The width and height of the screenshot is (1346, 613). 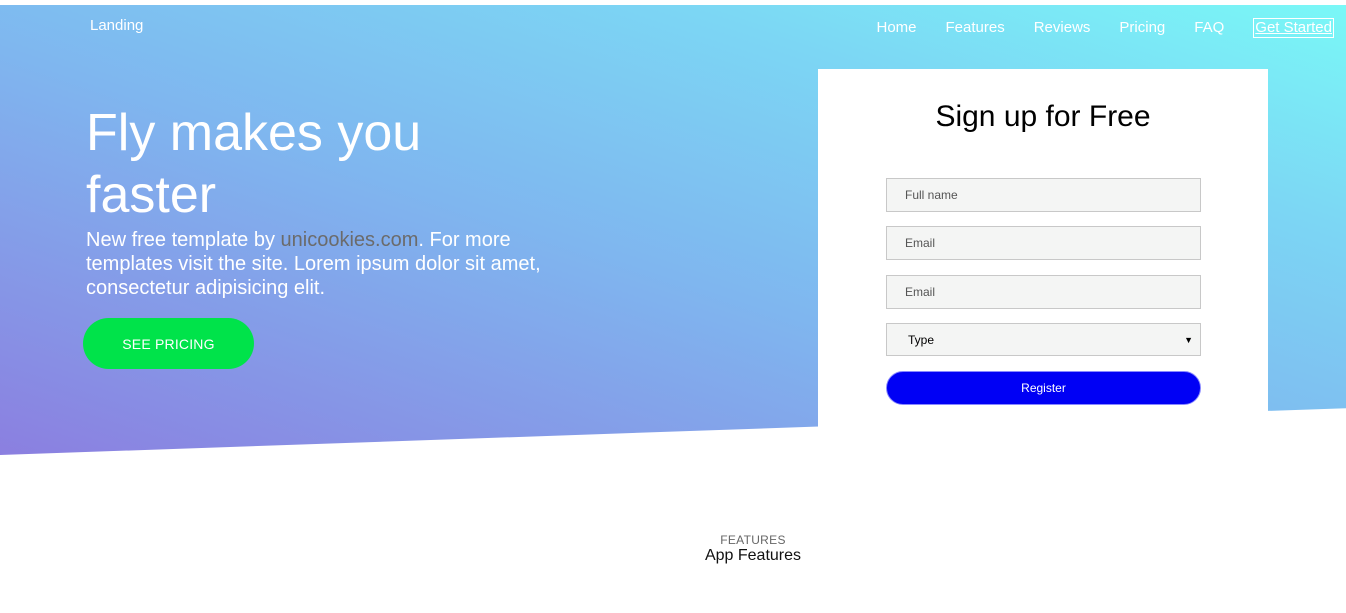 What do you see at coordinates (116, 25) in the screenshot?
I see `brand-logo: Landing` at bounding box center [116, 25].